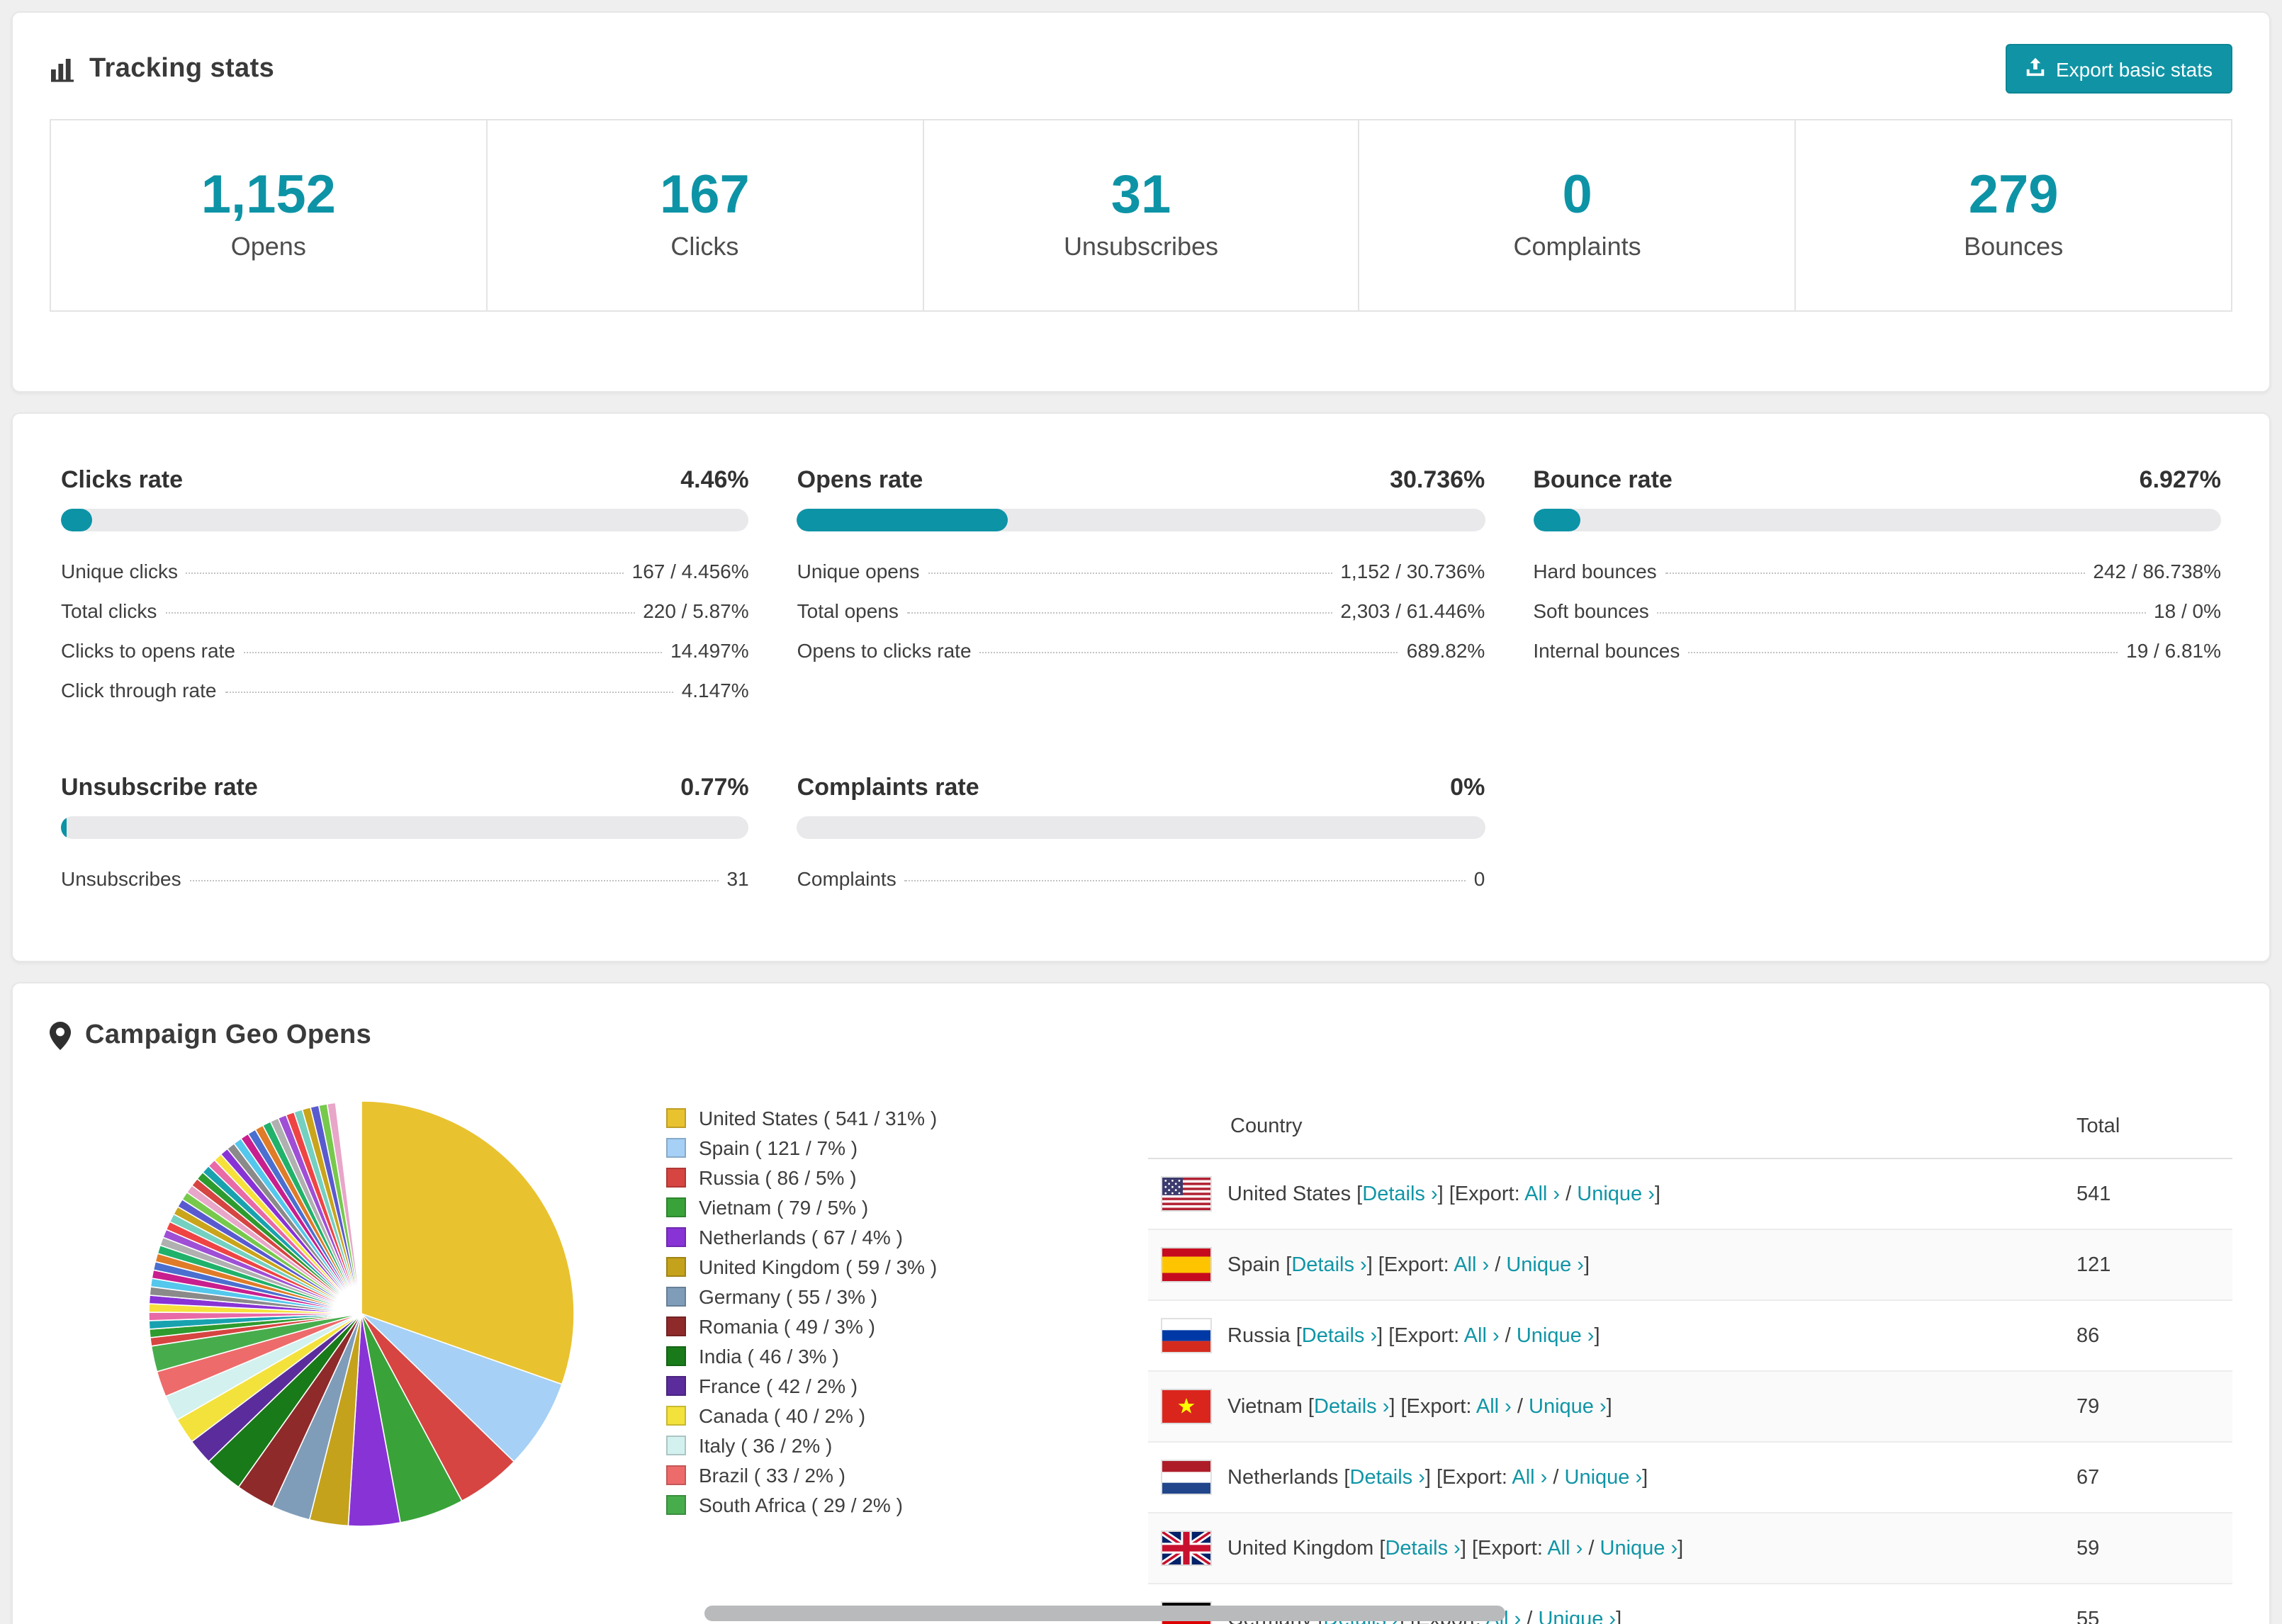 This screenshot has width=2282, height=1624. What do you see at coordinates (1141, 839) in the screenshot?
I see `rate-block: Complaints rate 0% Complaints 0` at bounding box center [1141, 839].